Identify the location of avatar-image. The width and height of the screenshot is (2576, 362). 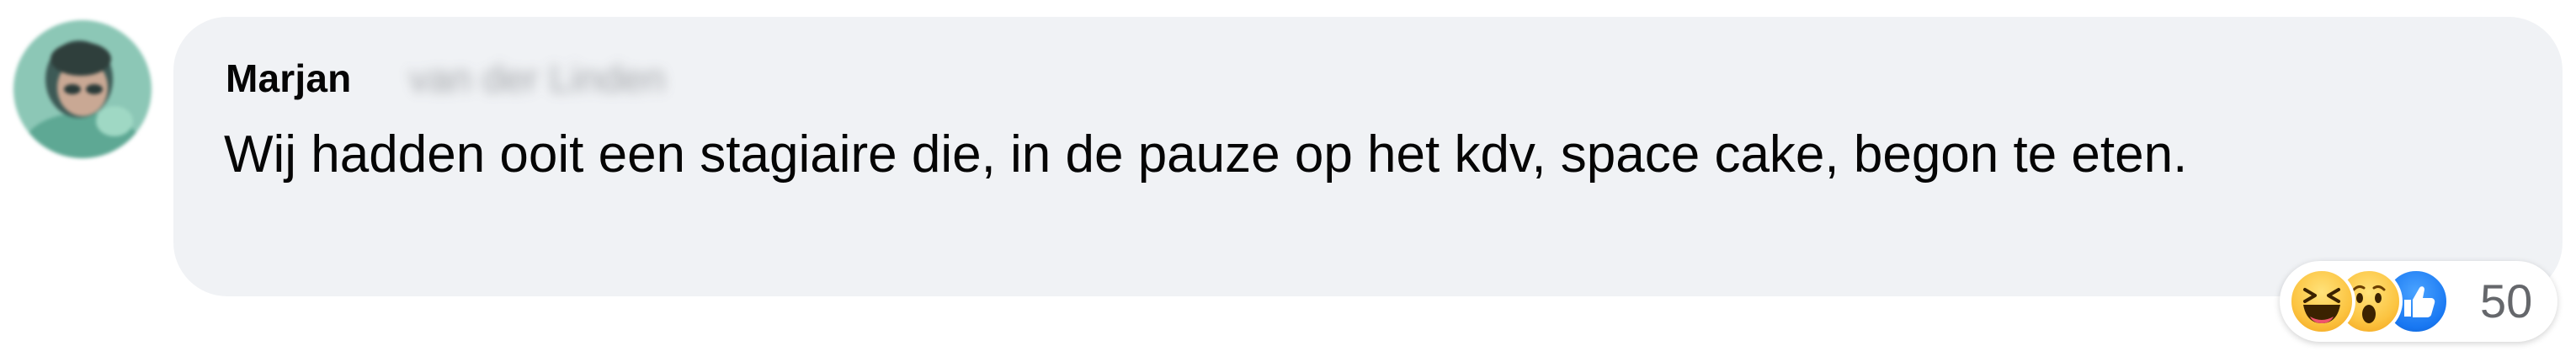
(83, 89).